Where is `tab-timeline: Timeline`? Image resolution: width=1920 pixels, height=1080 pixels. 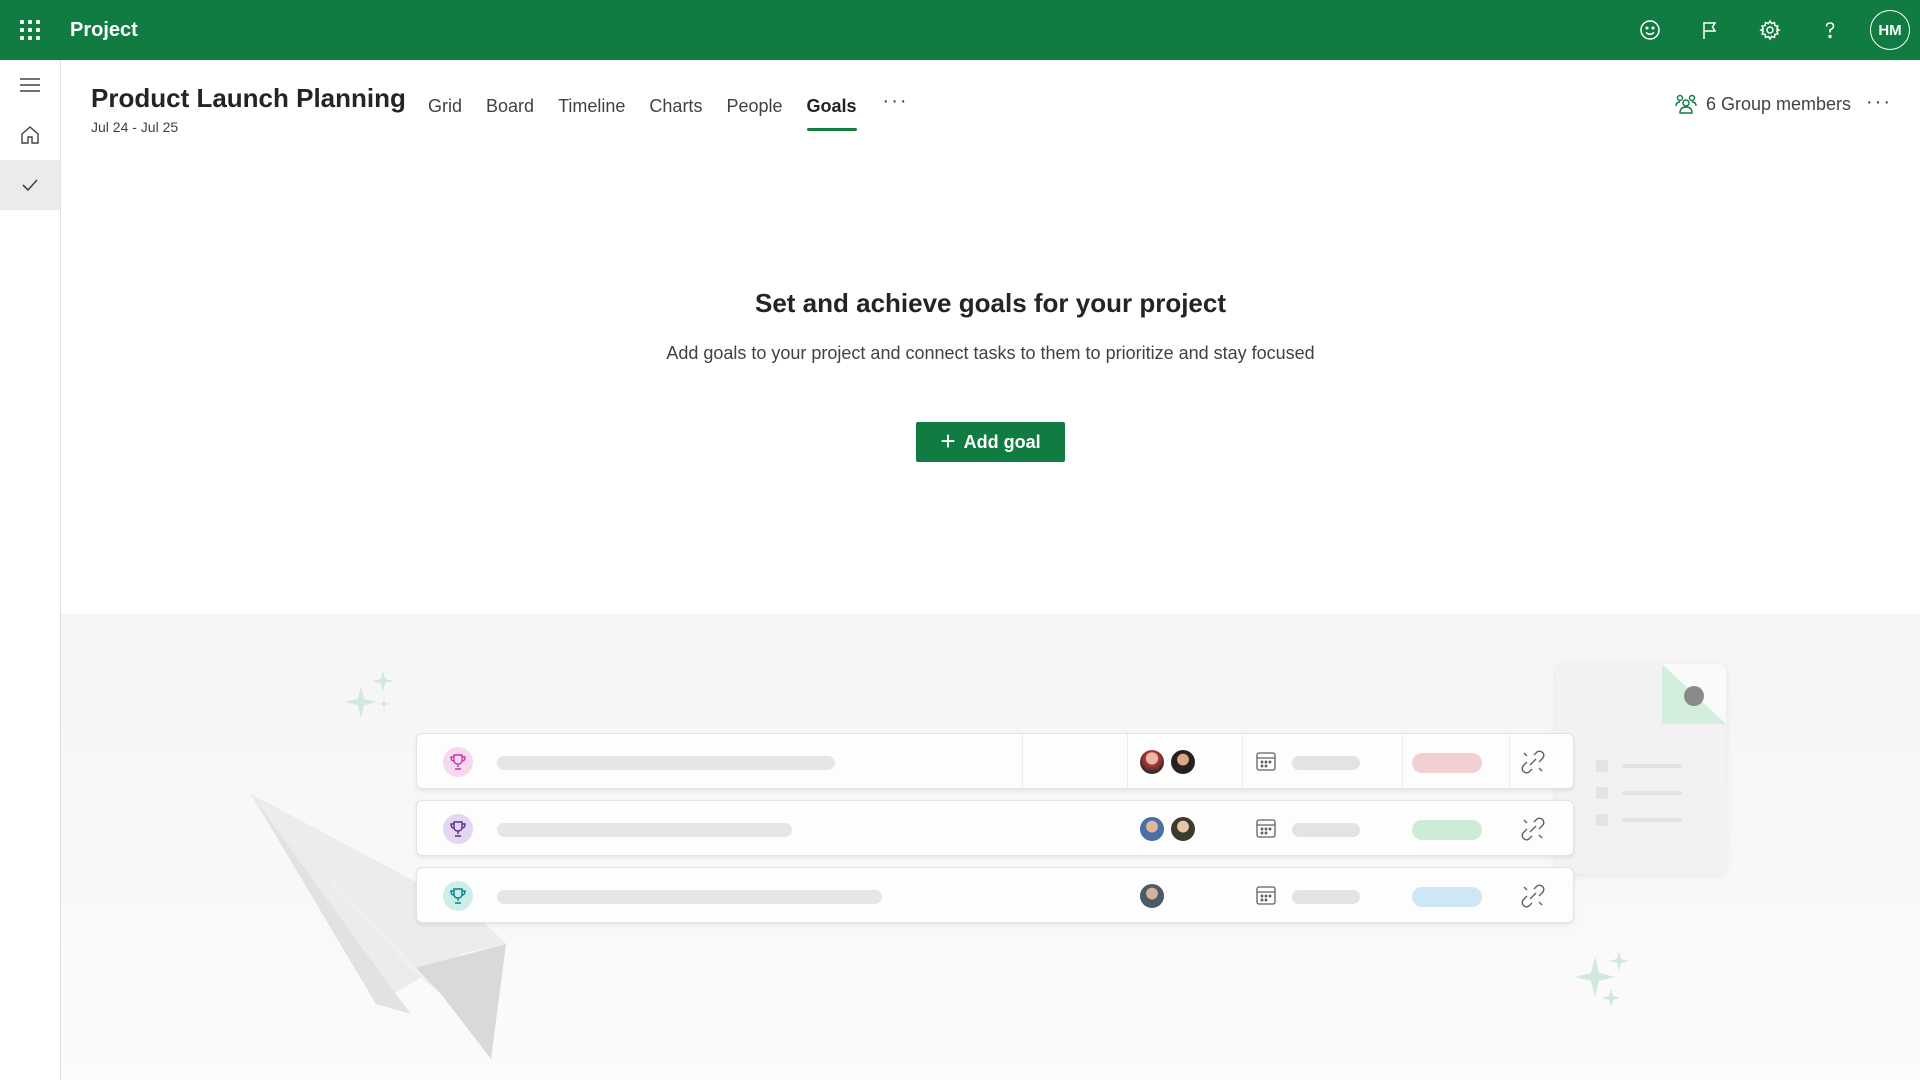 tab-timeline: Timeline is located at coordinates (591, 111).